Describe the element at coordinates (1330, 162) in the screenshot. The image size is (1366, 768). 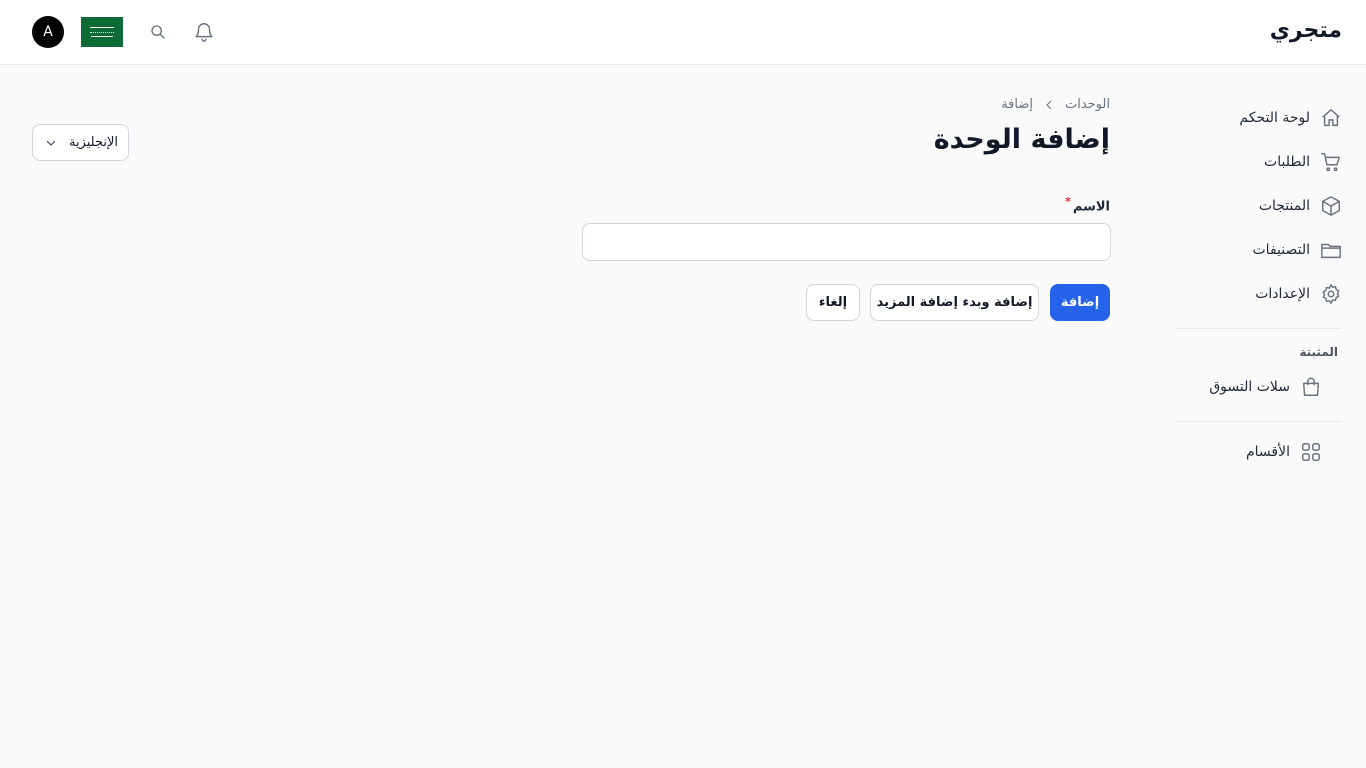
I see `cart-icon` at that location.